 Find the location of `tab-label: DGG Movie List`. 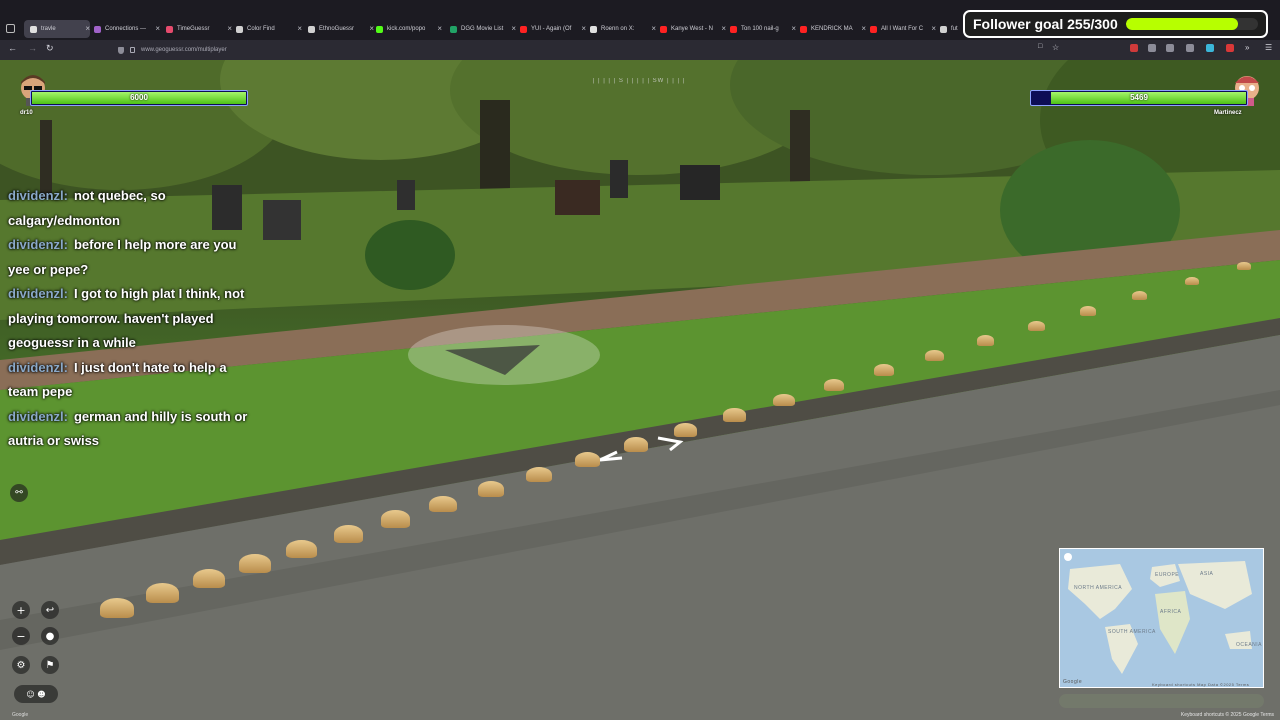

tab-label: DGG Movie List is located at coordinates (482, 29).